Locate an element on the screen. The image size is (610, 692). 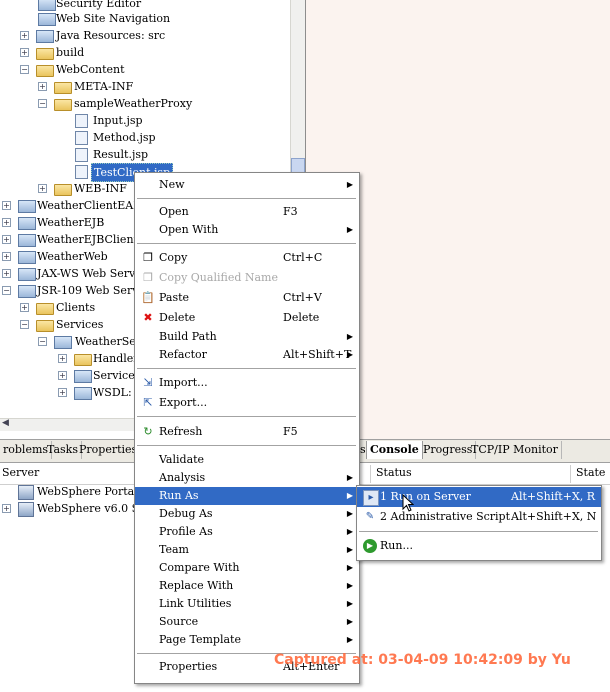
menu-label: Open With is located at coordinates (189, 229).